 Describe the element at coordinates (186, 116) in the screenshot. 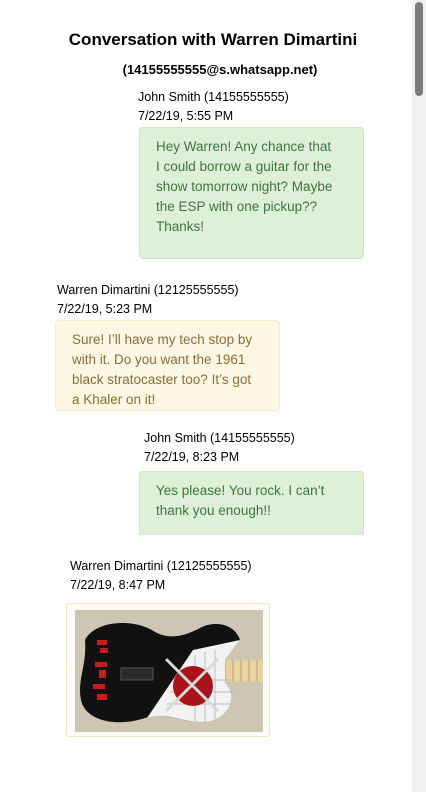

I see `message-time: 7/22/19, 5:55 PM` at that location.